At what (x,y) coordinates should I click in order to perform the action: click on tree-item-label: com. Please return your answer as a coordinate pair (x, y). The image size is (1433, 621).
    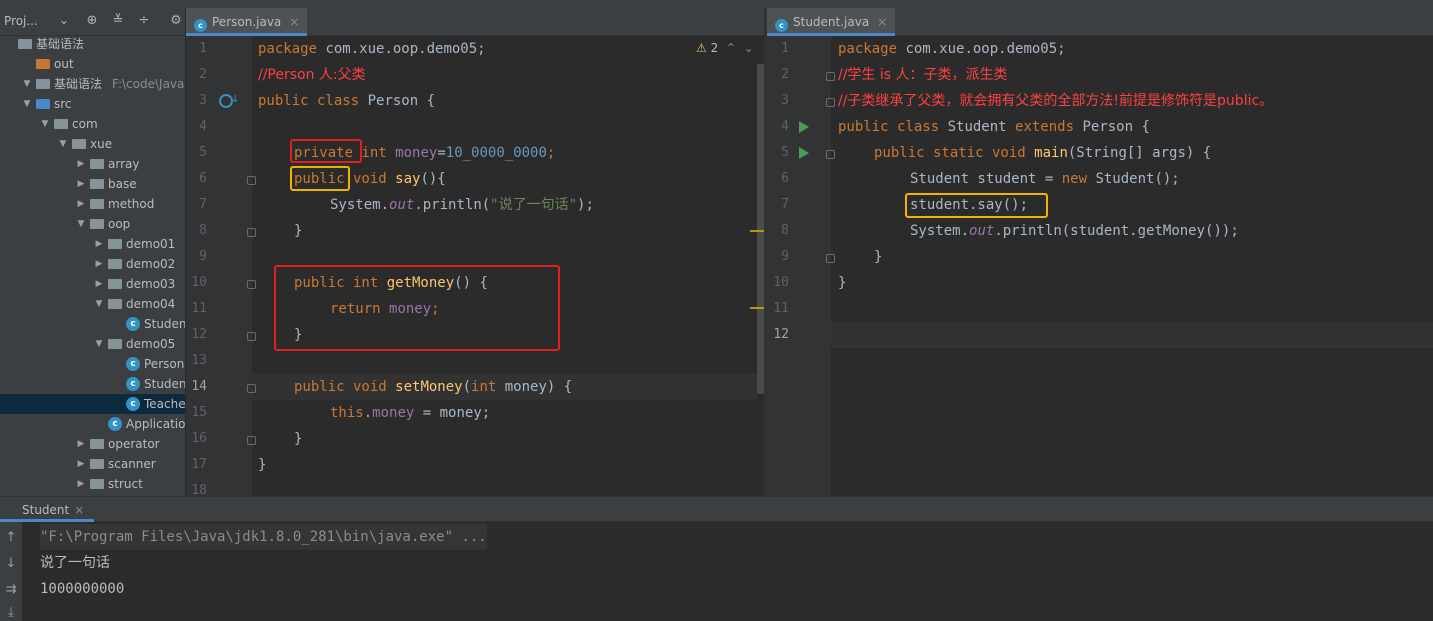
    Looking at the image, I should click on (85, 124).